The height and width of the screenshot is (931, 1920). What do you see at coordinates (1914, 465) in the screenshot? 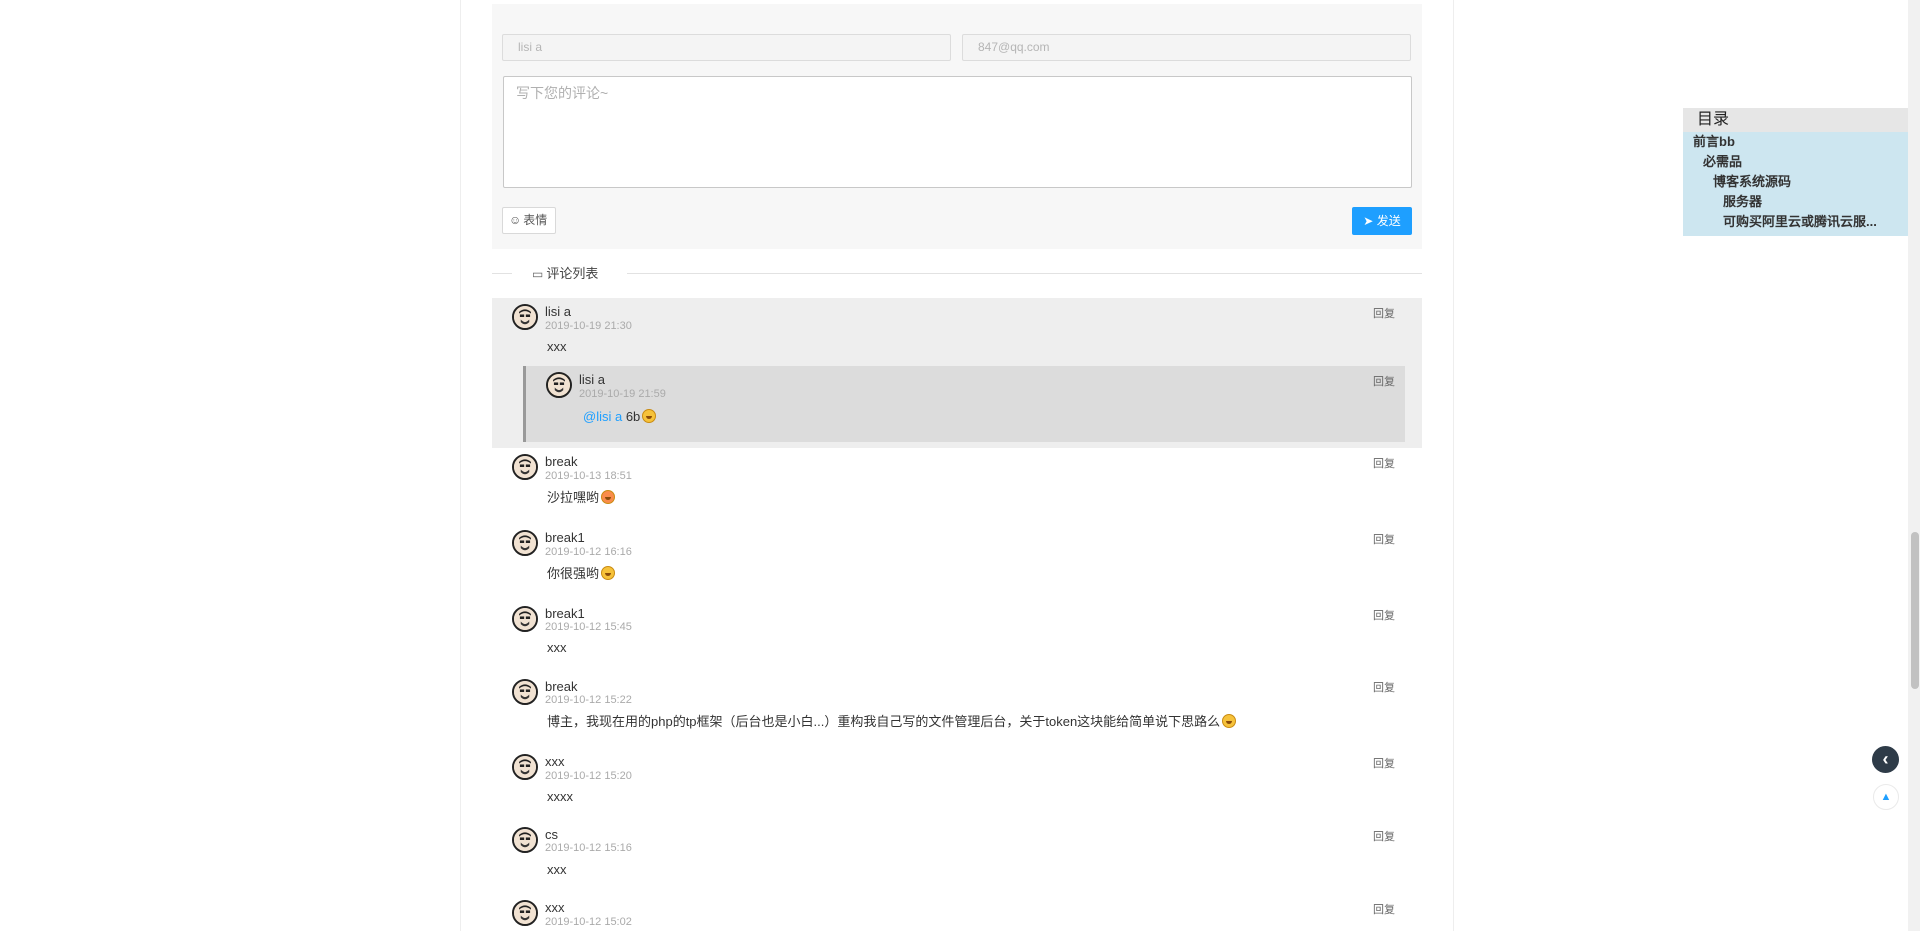
I see `scrollbar` at bounding box center [1914, 465].